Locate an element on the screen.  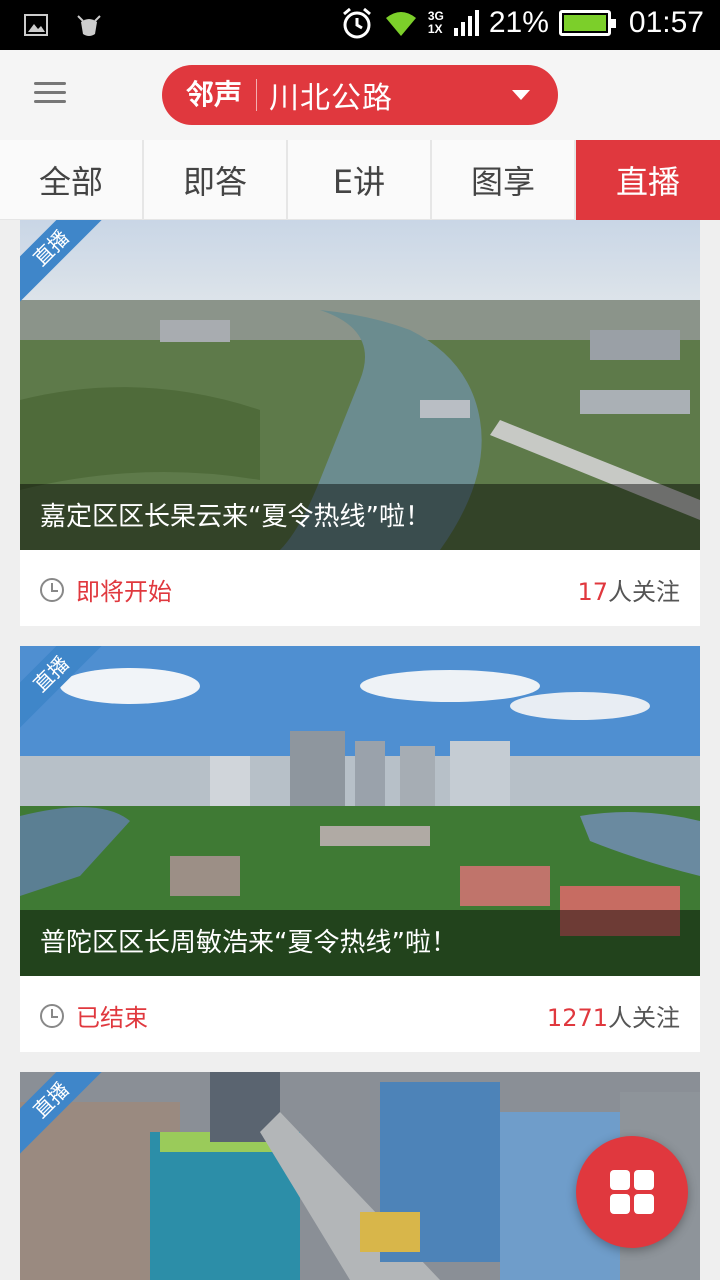
follower-number: 1271 is located at coordinates (577, 1018).